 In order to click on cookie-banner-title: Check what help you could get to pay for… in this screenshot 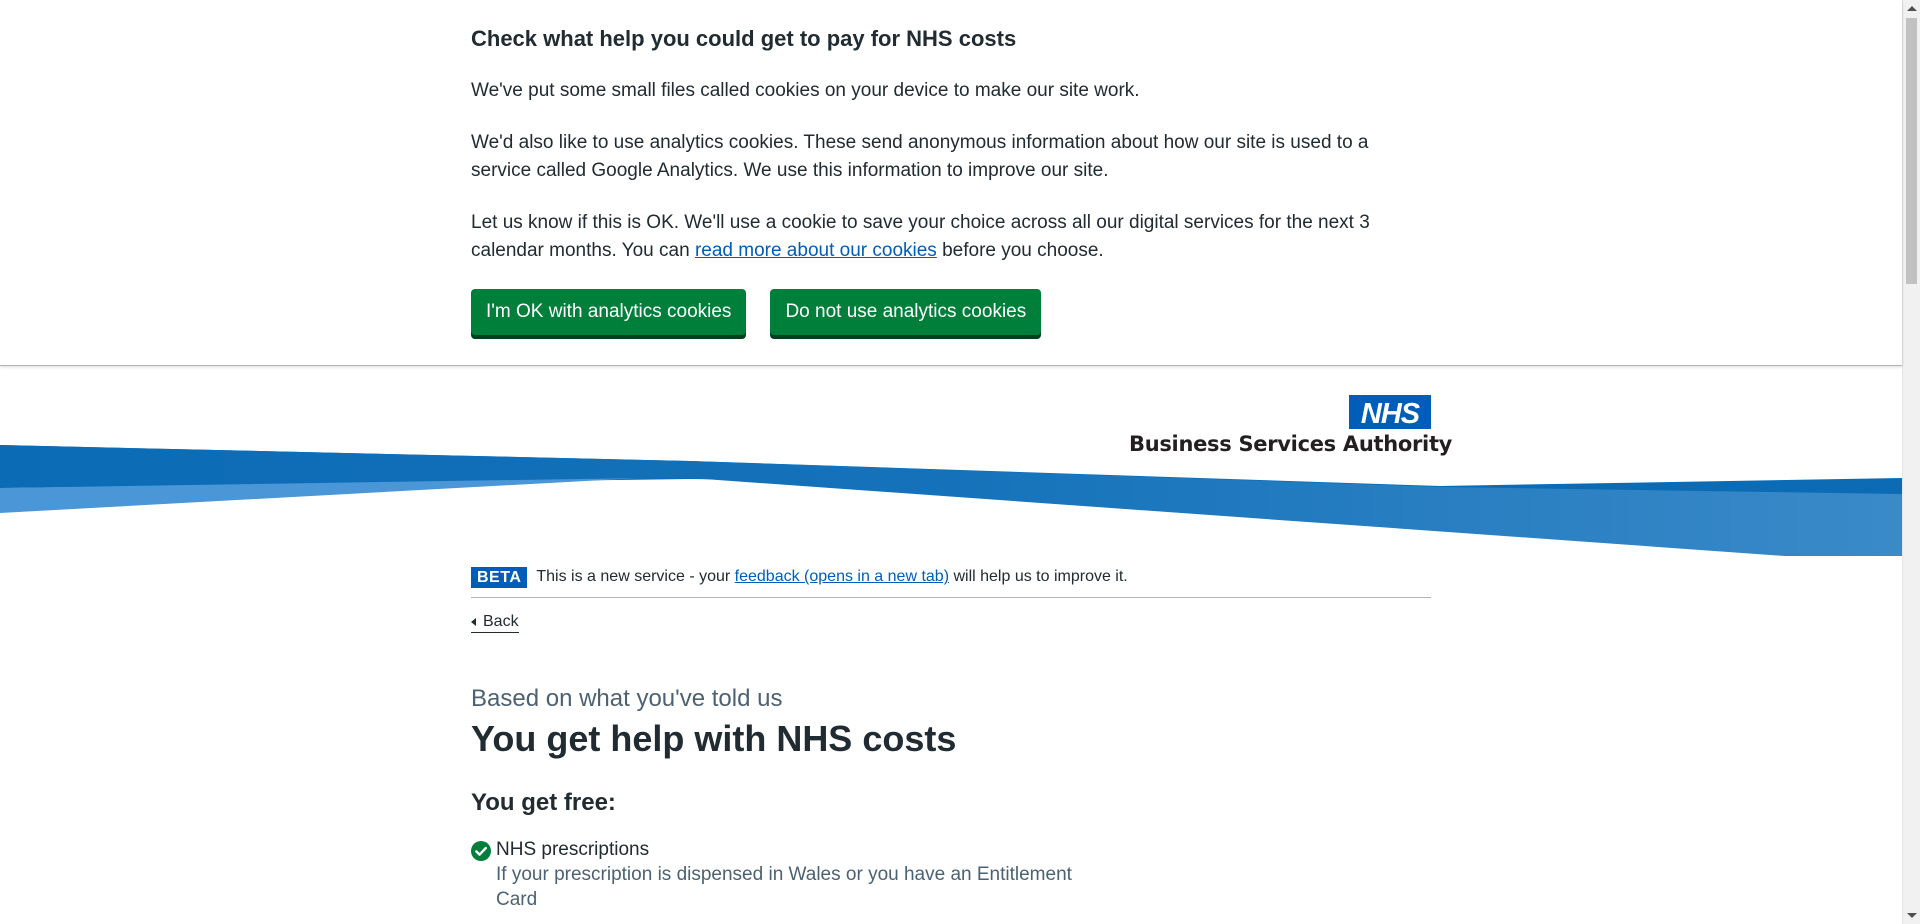, I will do `click(744, 38)`.